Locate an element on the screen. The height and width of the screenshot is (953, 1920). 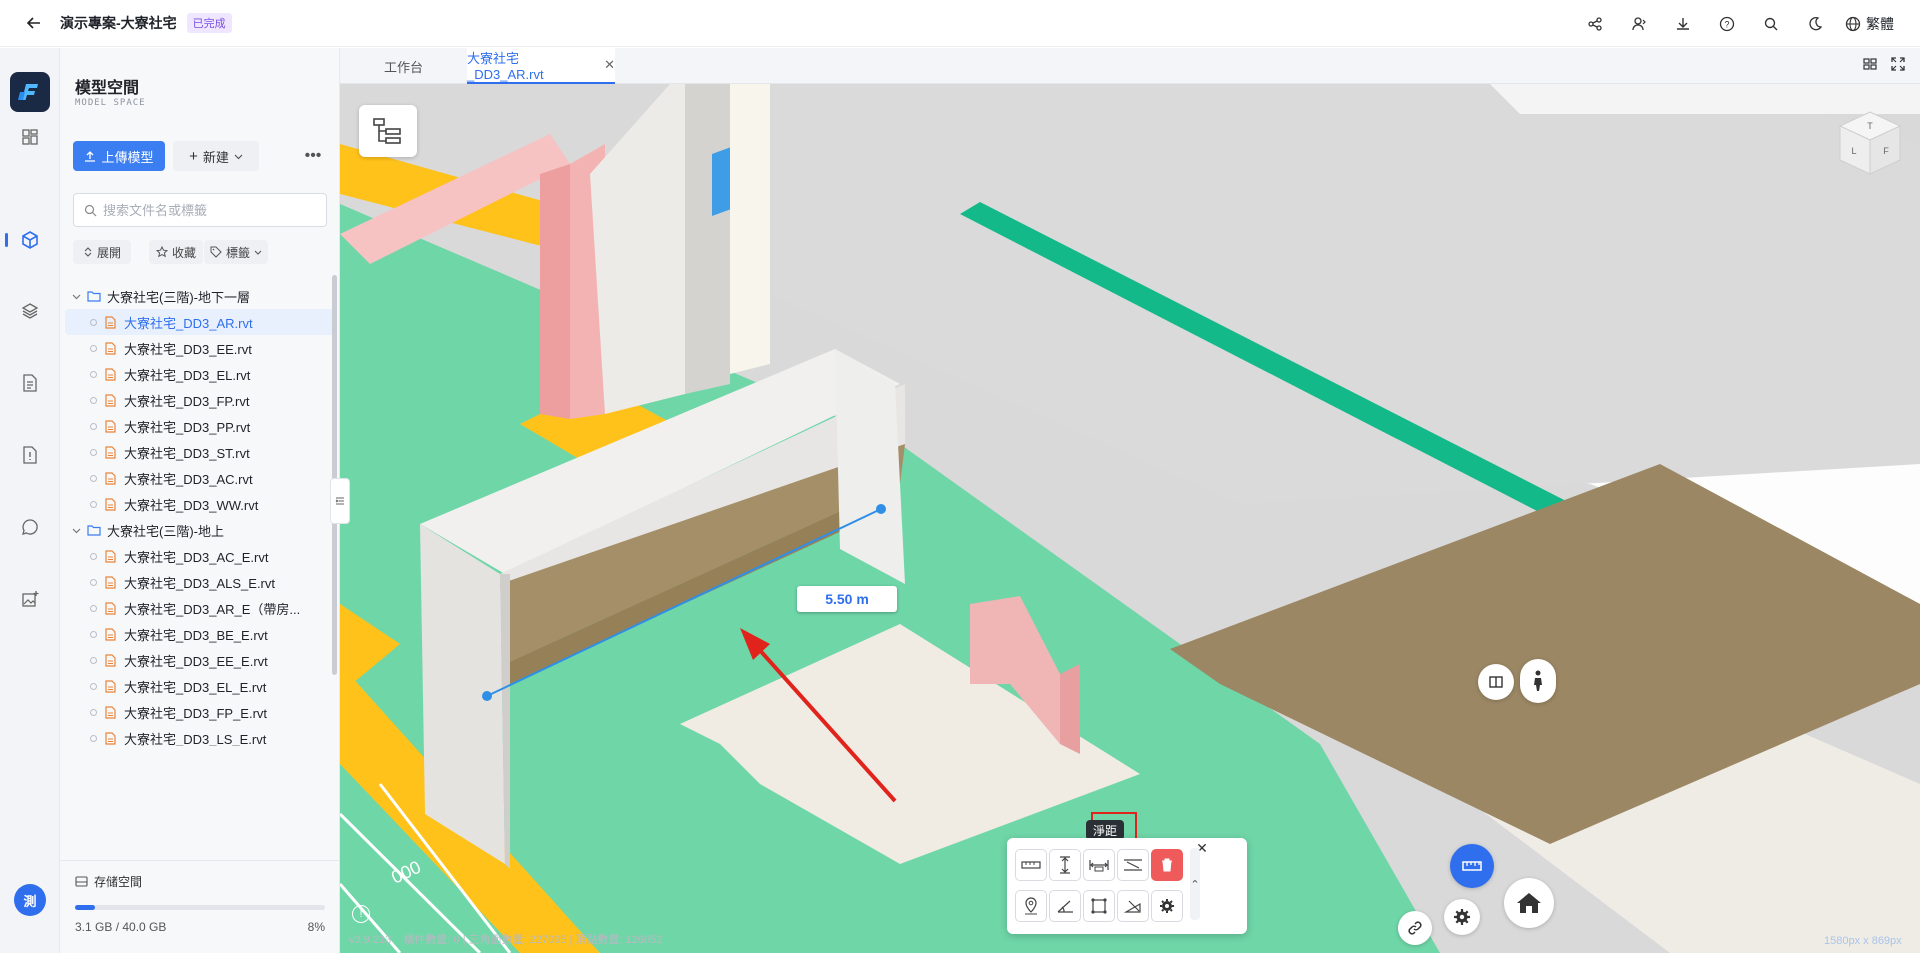
back-arrow-icon is located at coordinates (34, 23).